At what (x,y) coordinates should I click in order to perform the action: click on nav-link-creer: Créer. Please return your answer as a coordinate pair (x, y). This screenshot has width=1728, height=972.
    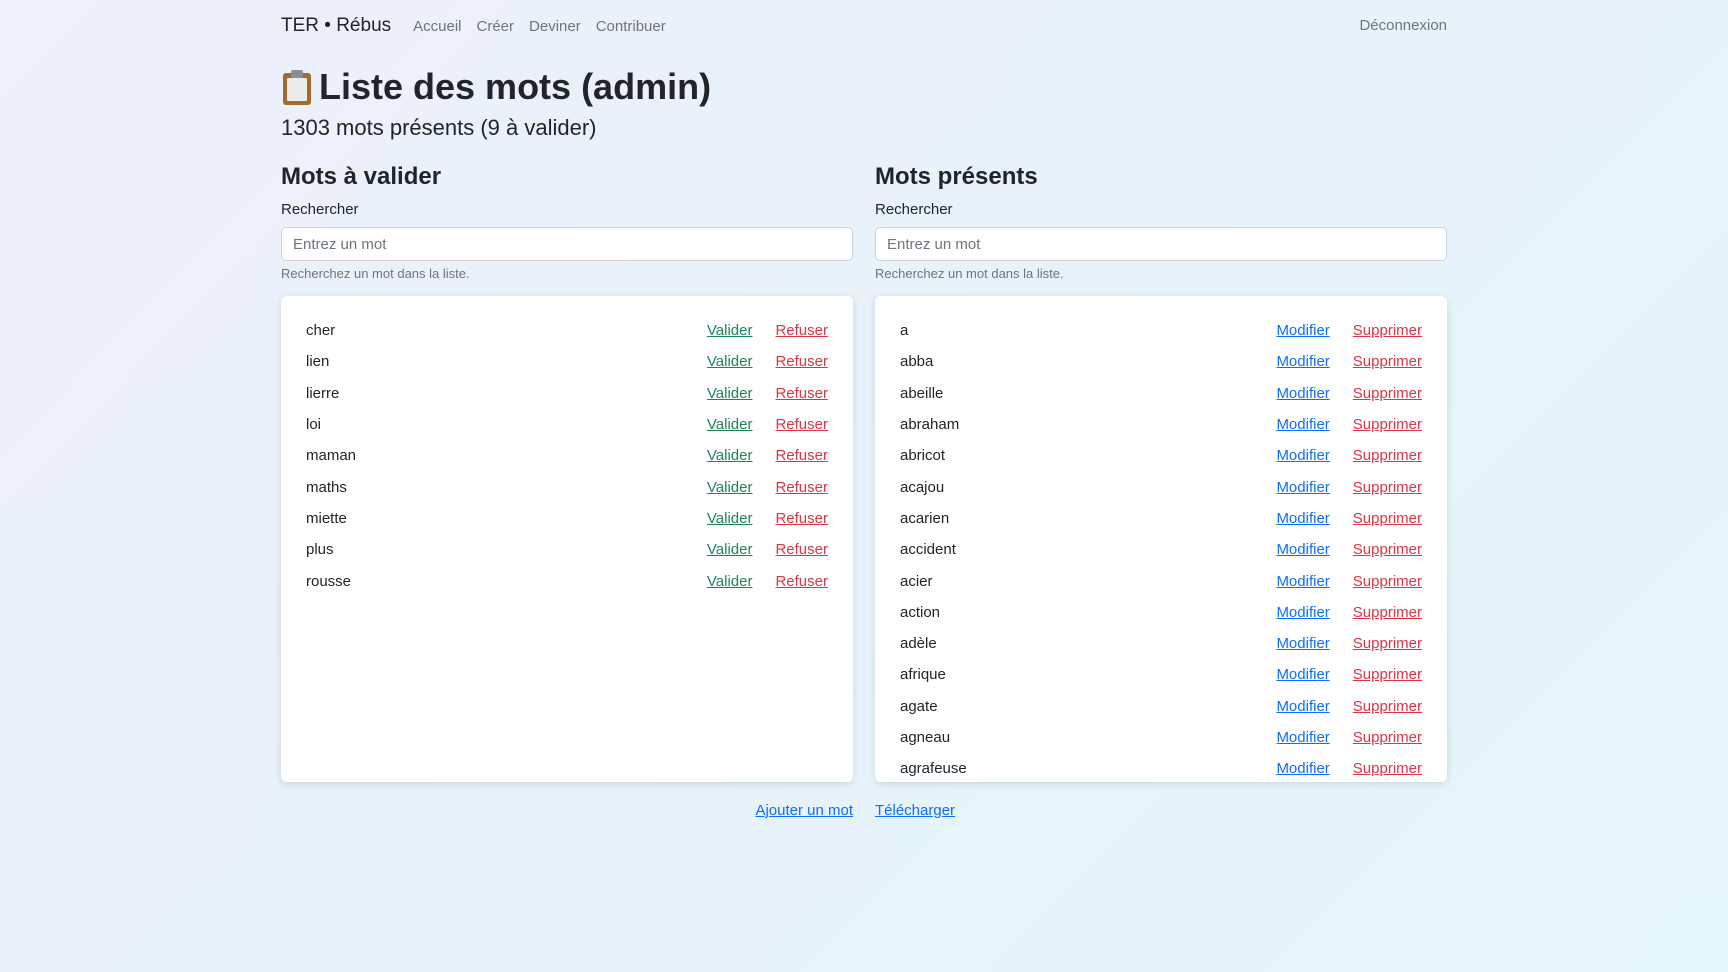
    Looking at the image, I should click on (496, 26).